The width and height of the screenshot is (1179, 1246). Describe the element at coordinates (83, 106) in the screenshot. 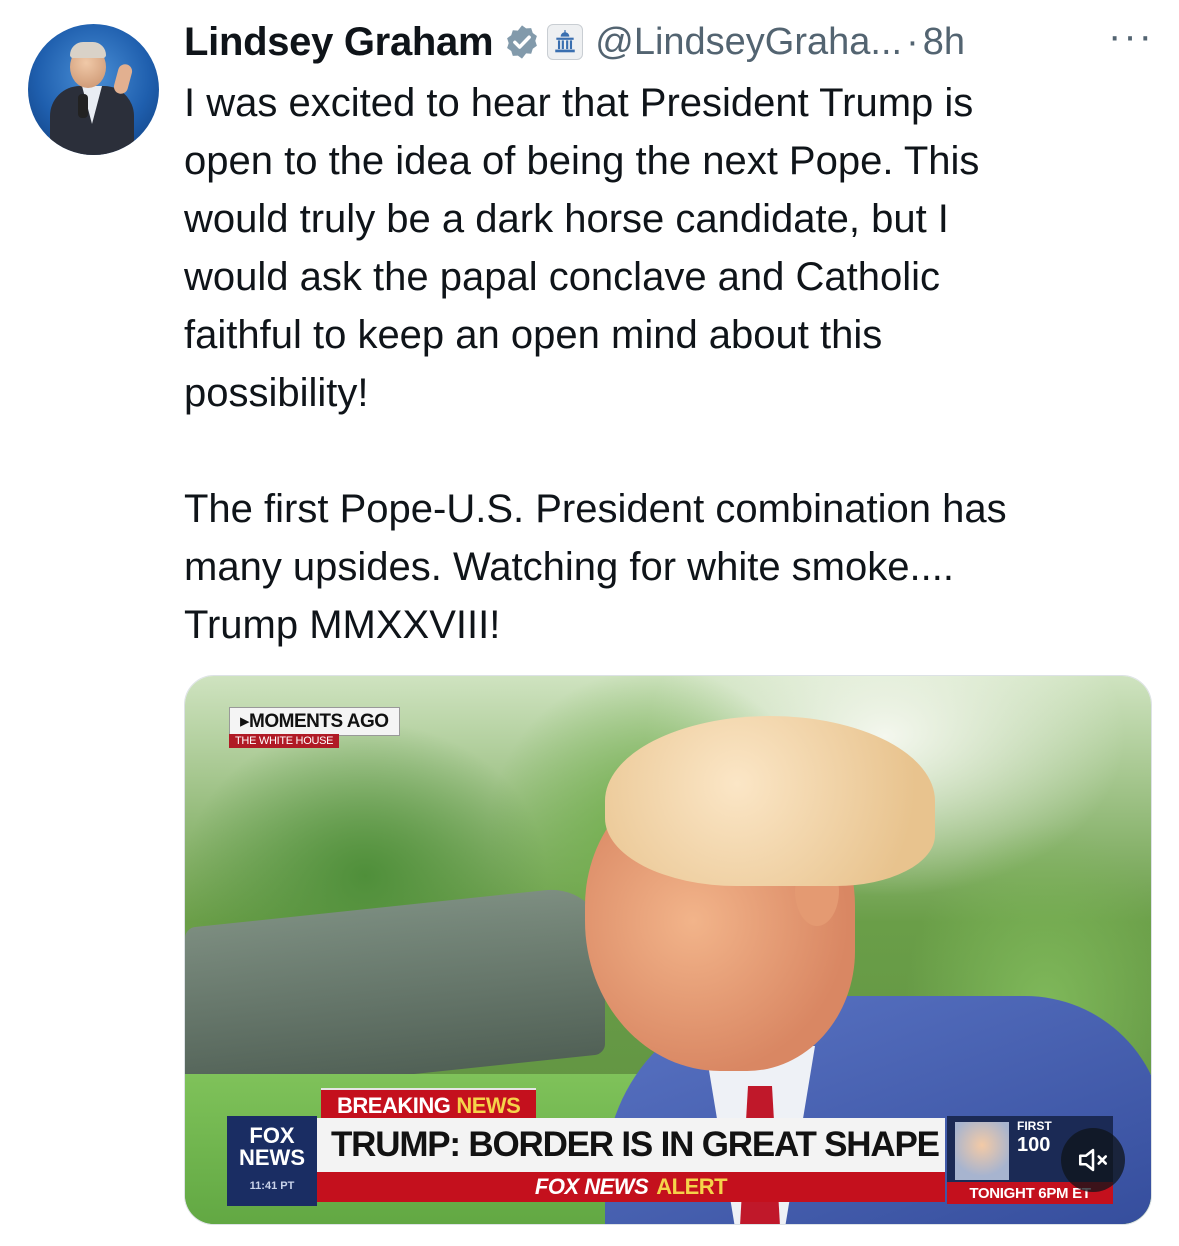

I see `avatar-microphone` at that location.